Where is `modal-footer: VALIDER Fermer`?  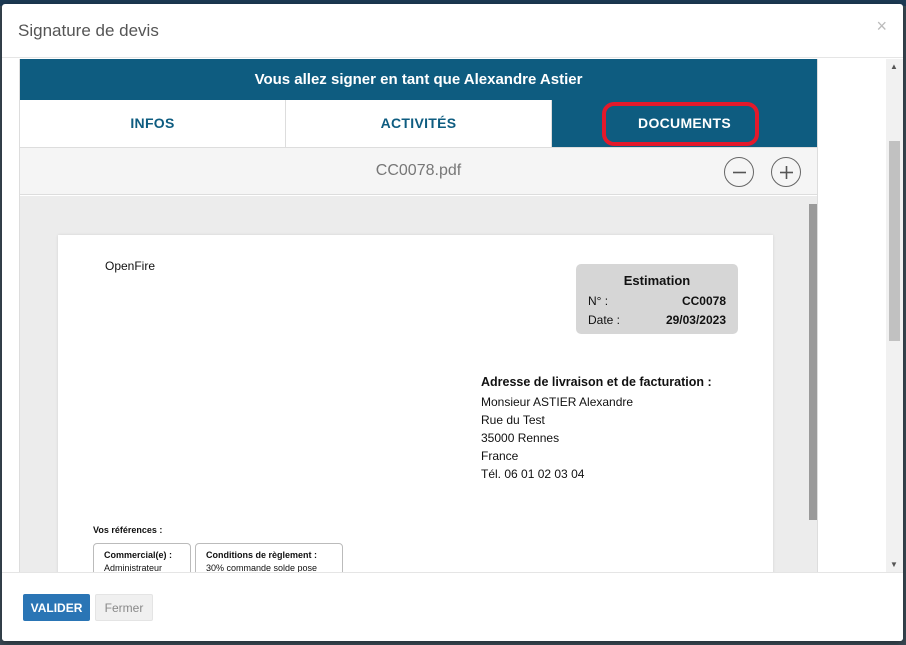
modal-footer: VALIDER Fermer is located at coordinates (452, 606).